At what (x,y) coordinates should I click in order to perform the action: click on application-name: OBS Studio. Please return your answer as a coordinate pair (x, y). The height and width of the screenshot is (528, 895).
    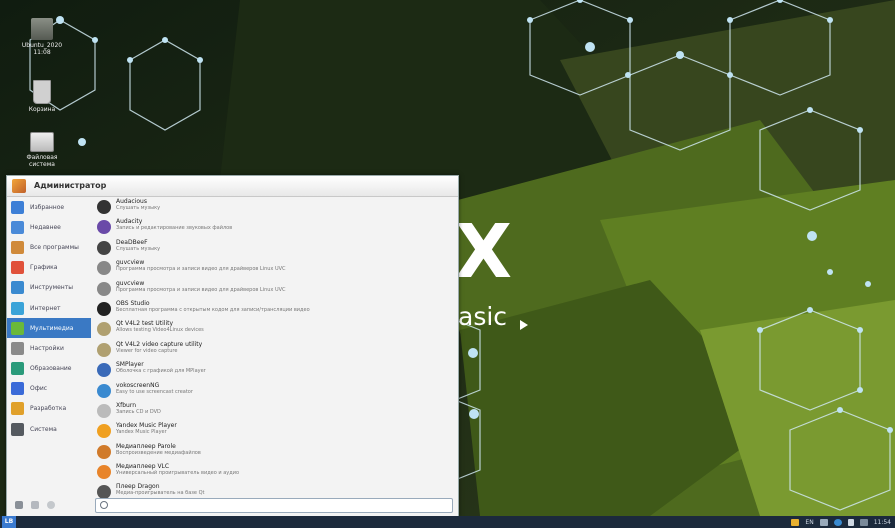
    Looking at the image, I should click on (133, 303).